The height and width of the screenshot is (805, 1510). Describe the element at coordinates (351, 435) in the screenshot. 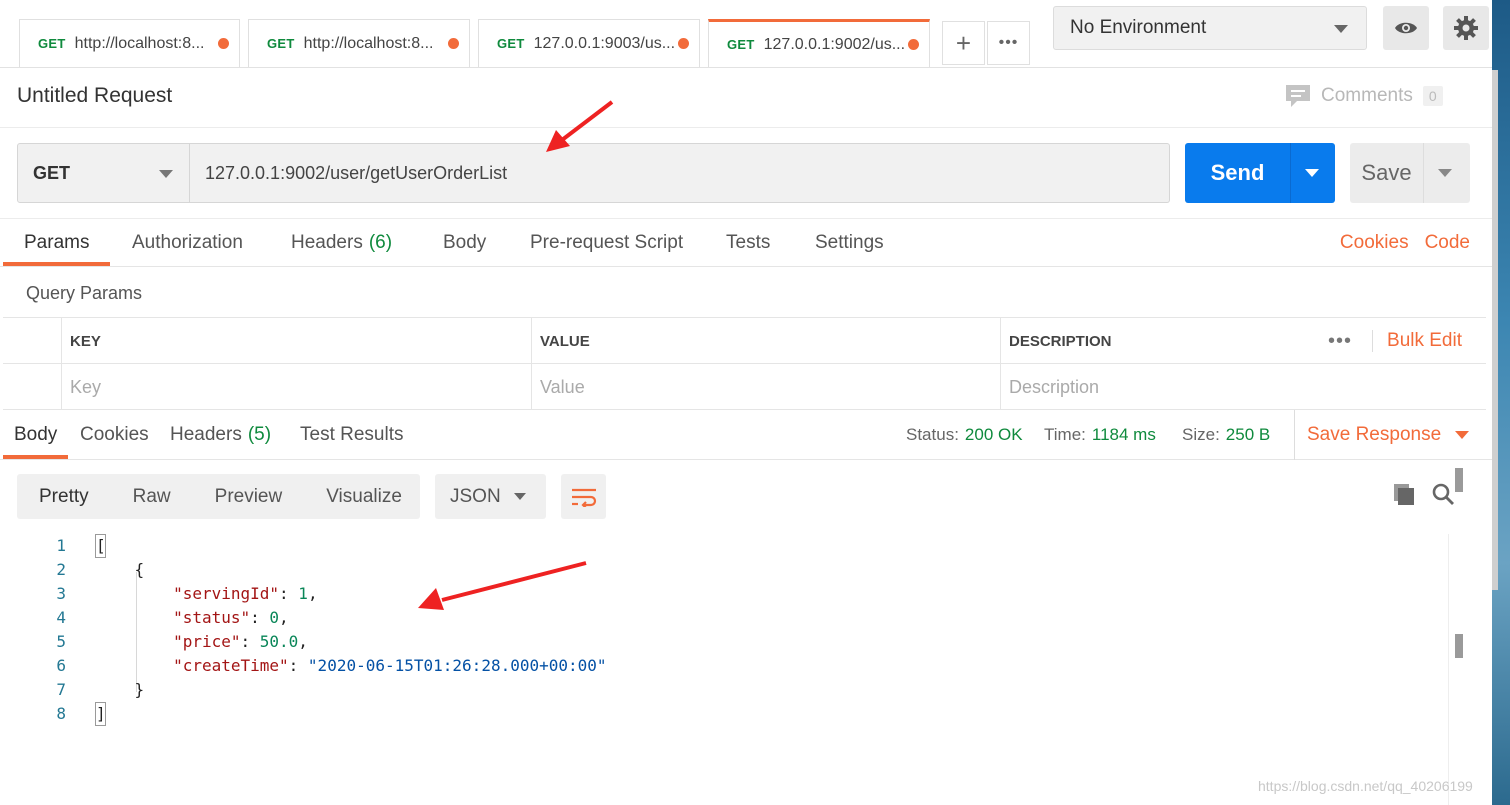

I see `response-tab-test-results: Test Results` at that location.